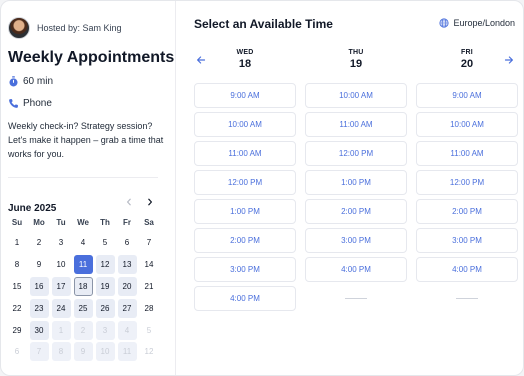 The width and height of the screenshot is (524, 376). I want to click on calendar-day-number: 7, so click(149, 243).